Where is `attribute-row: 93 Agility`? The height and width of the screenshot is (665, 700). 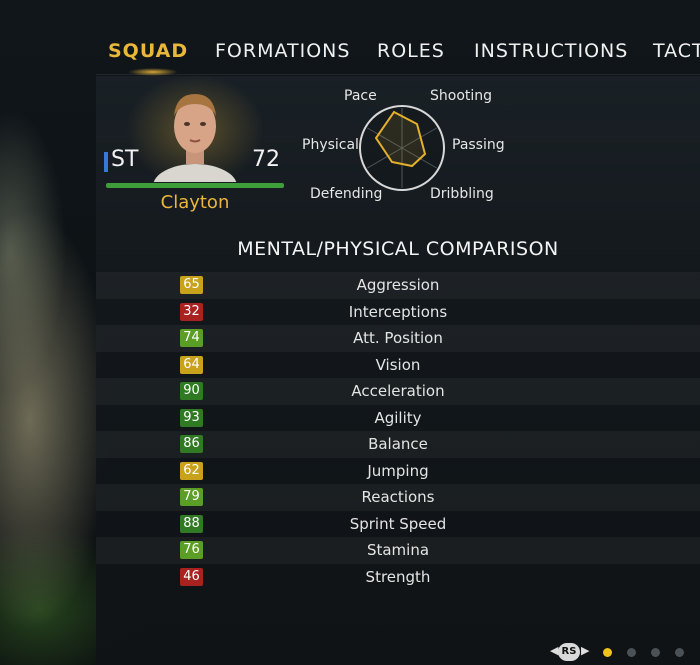 attribute-row: 93 Agility is located at coordinates (398, 418).